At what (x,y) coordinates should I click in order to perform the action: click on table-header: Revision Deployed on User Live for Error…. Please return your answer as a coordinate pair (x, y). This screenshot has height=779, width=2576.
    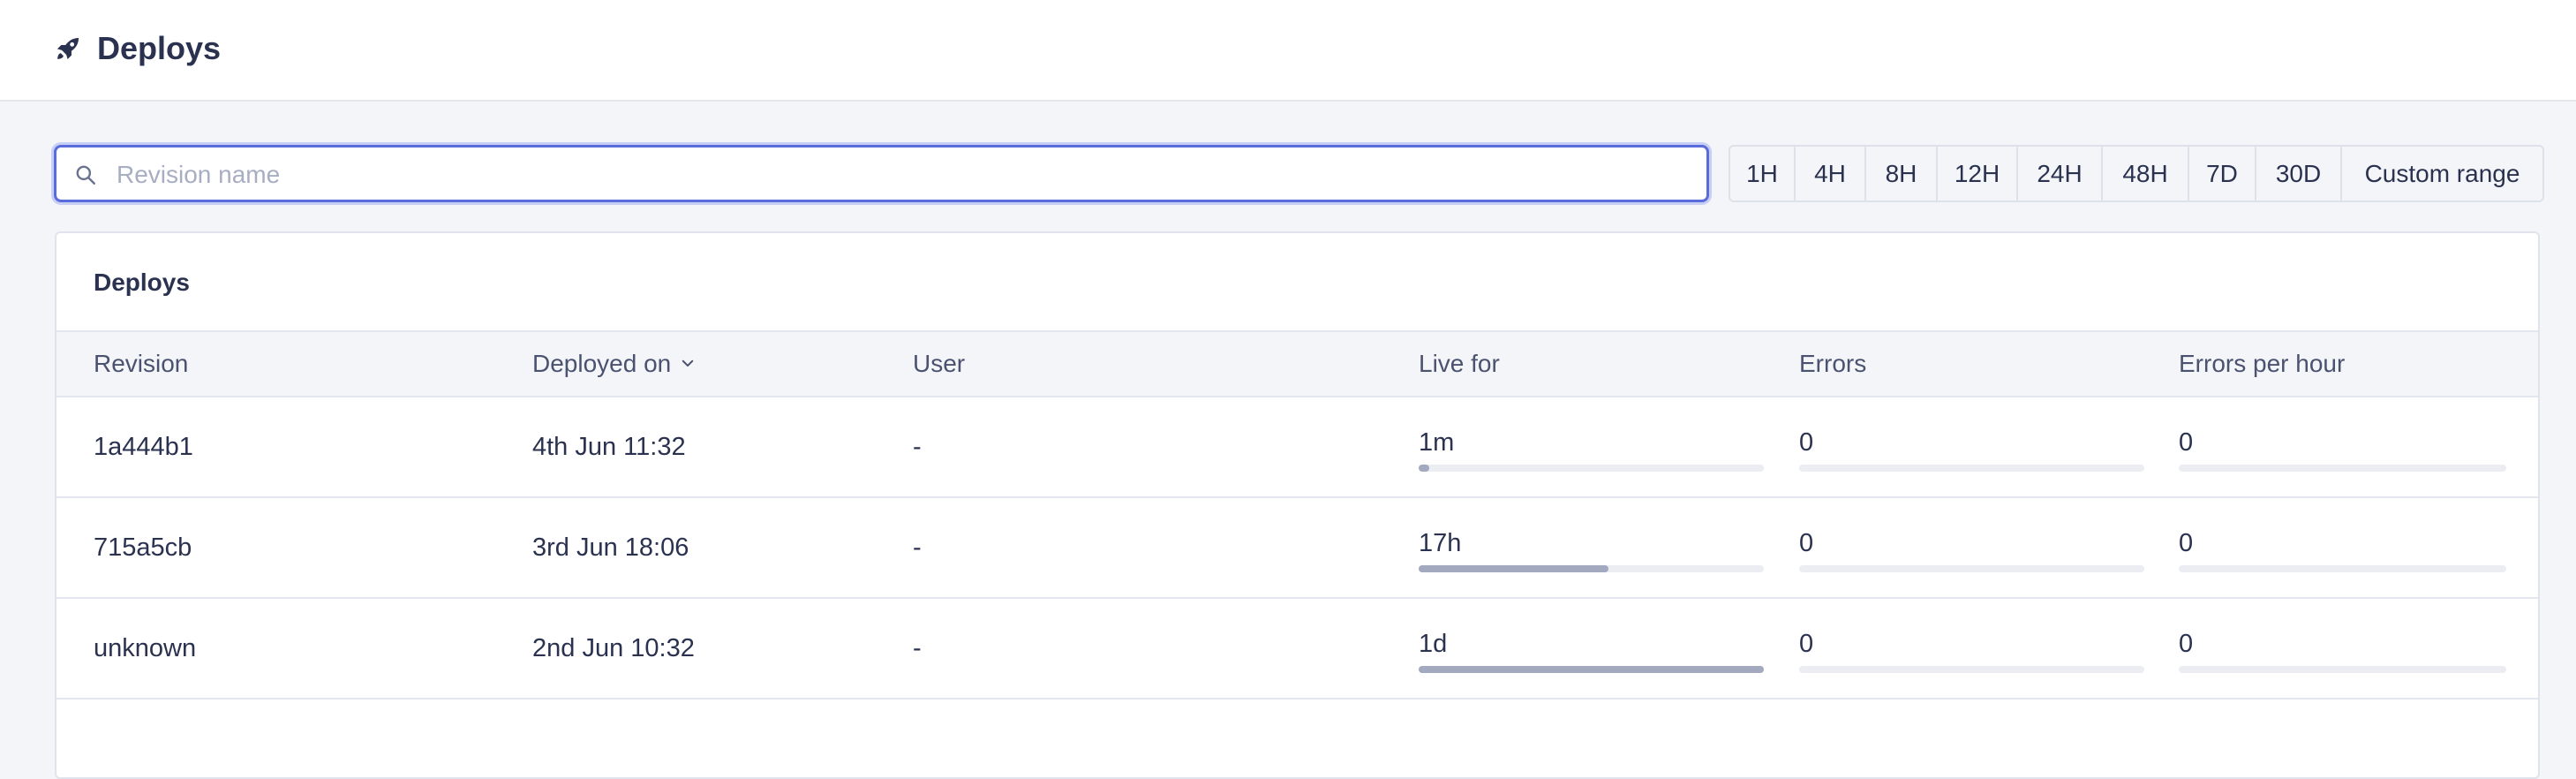
    Looking at the image, I should click on (1297, 364).